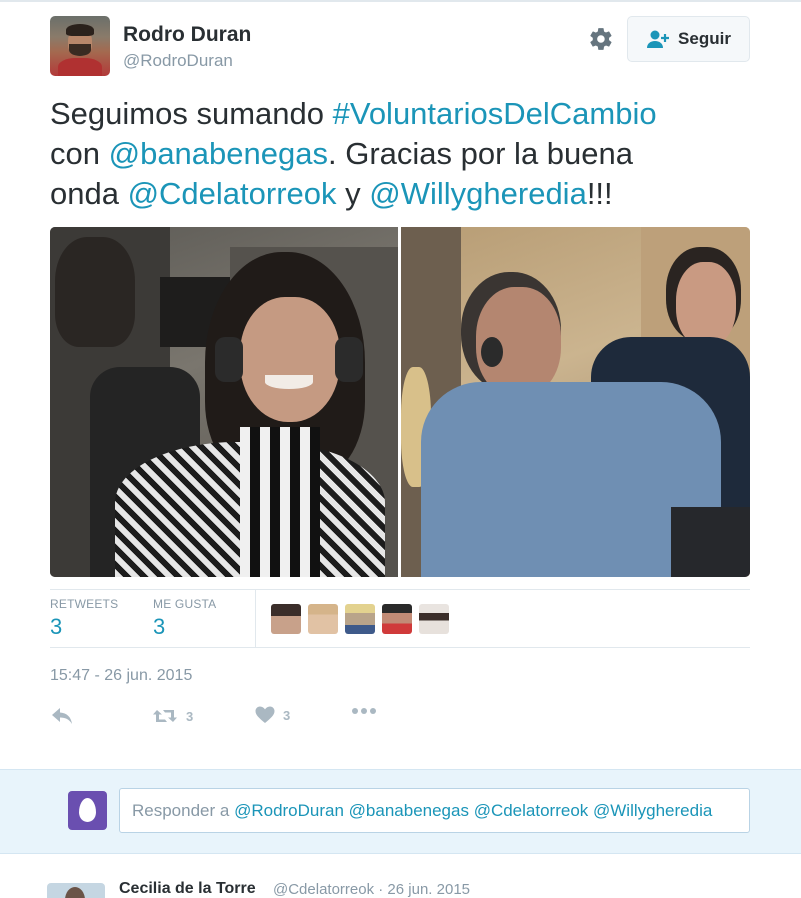  Describe the element at coordinates (255, 618) in the screenshot. I see `stats-divider` at that location.